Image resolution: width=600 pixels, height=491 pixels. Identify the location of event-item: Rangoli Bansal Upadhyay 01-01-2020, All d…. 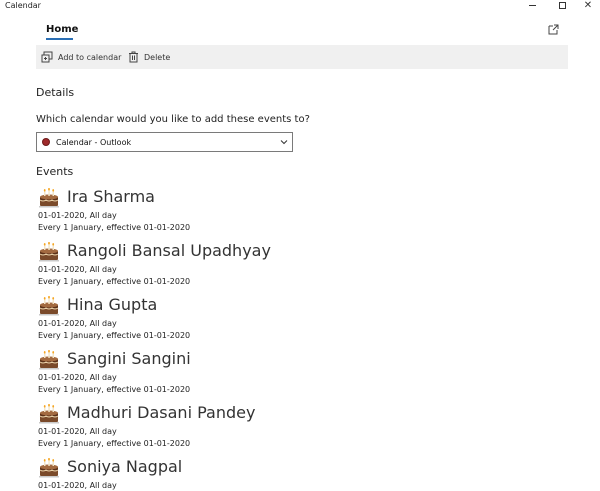
(196, 268).